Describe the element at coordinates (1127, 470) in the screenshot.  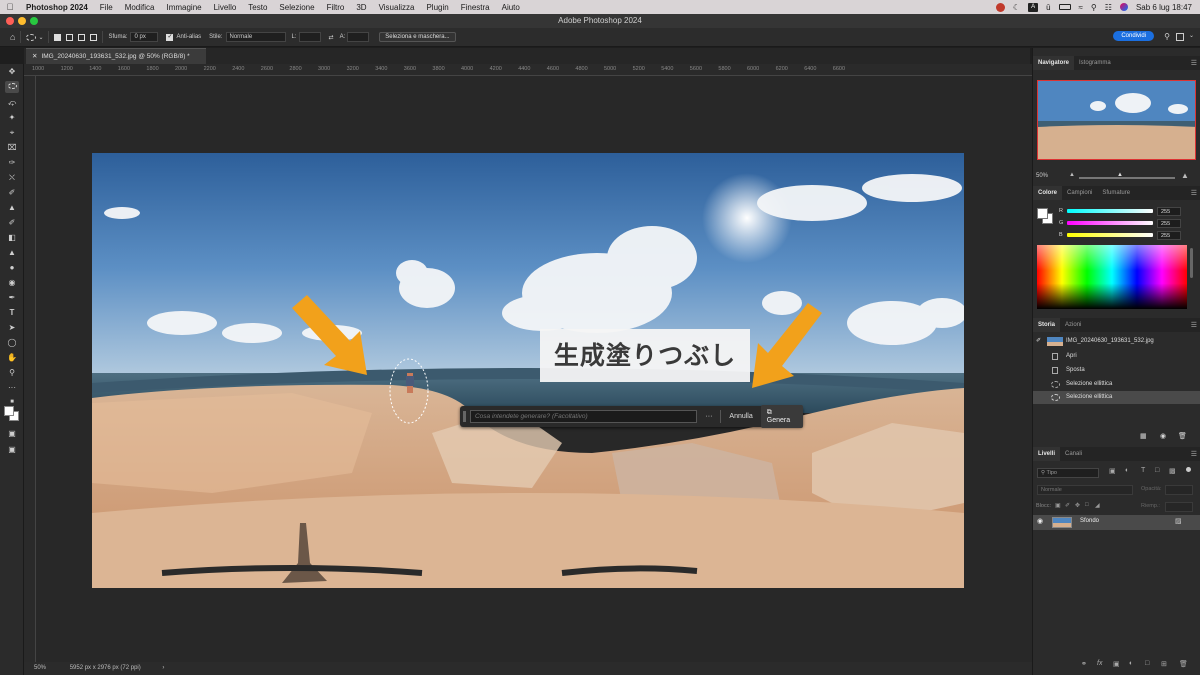
I see `filter-adjustment-icon: ◐` at that location.